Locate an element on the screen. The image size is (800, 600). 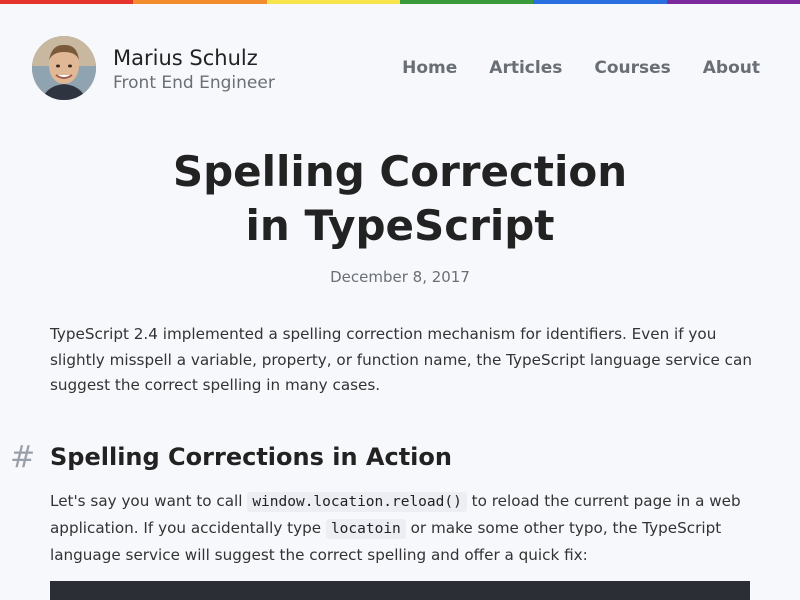
nav-item-courses: Courses is located at coordinates (632, 68).